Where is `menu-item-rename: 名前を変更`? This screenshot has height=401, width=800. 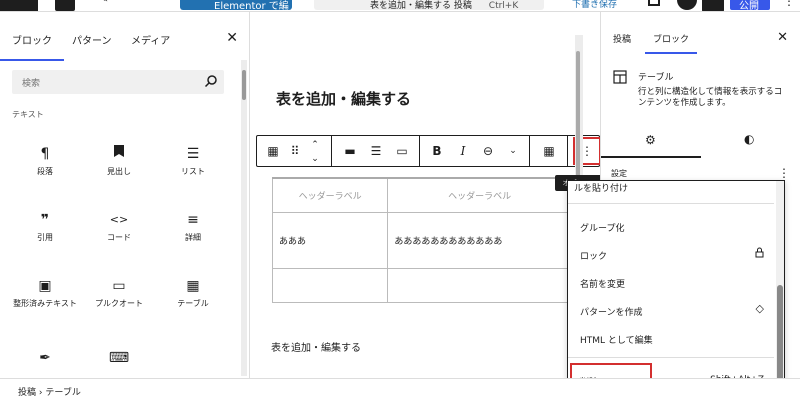 menu-item-rename: 名前を変更 is located at coordinates (602, 283).